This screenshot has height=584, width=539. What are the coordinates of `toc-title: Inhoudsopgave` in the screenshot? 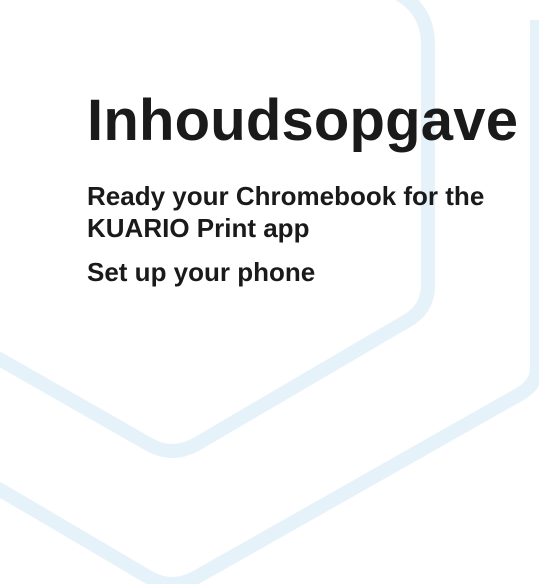 It's located at (303, 120).